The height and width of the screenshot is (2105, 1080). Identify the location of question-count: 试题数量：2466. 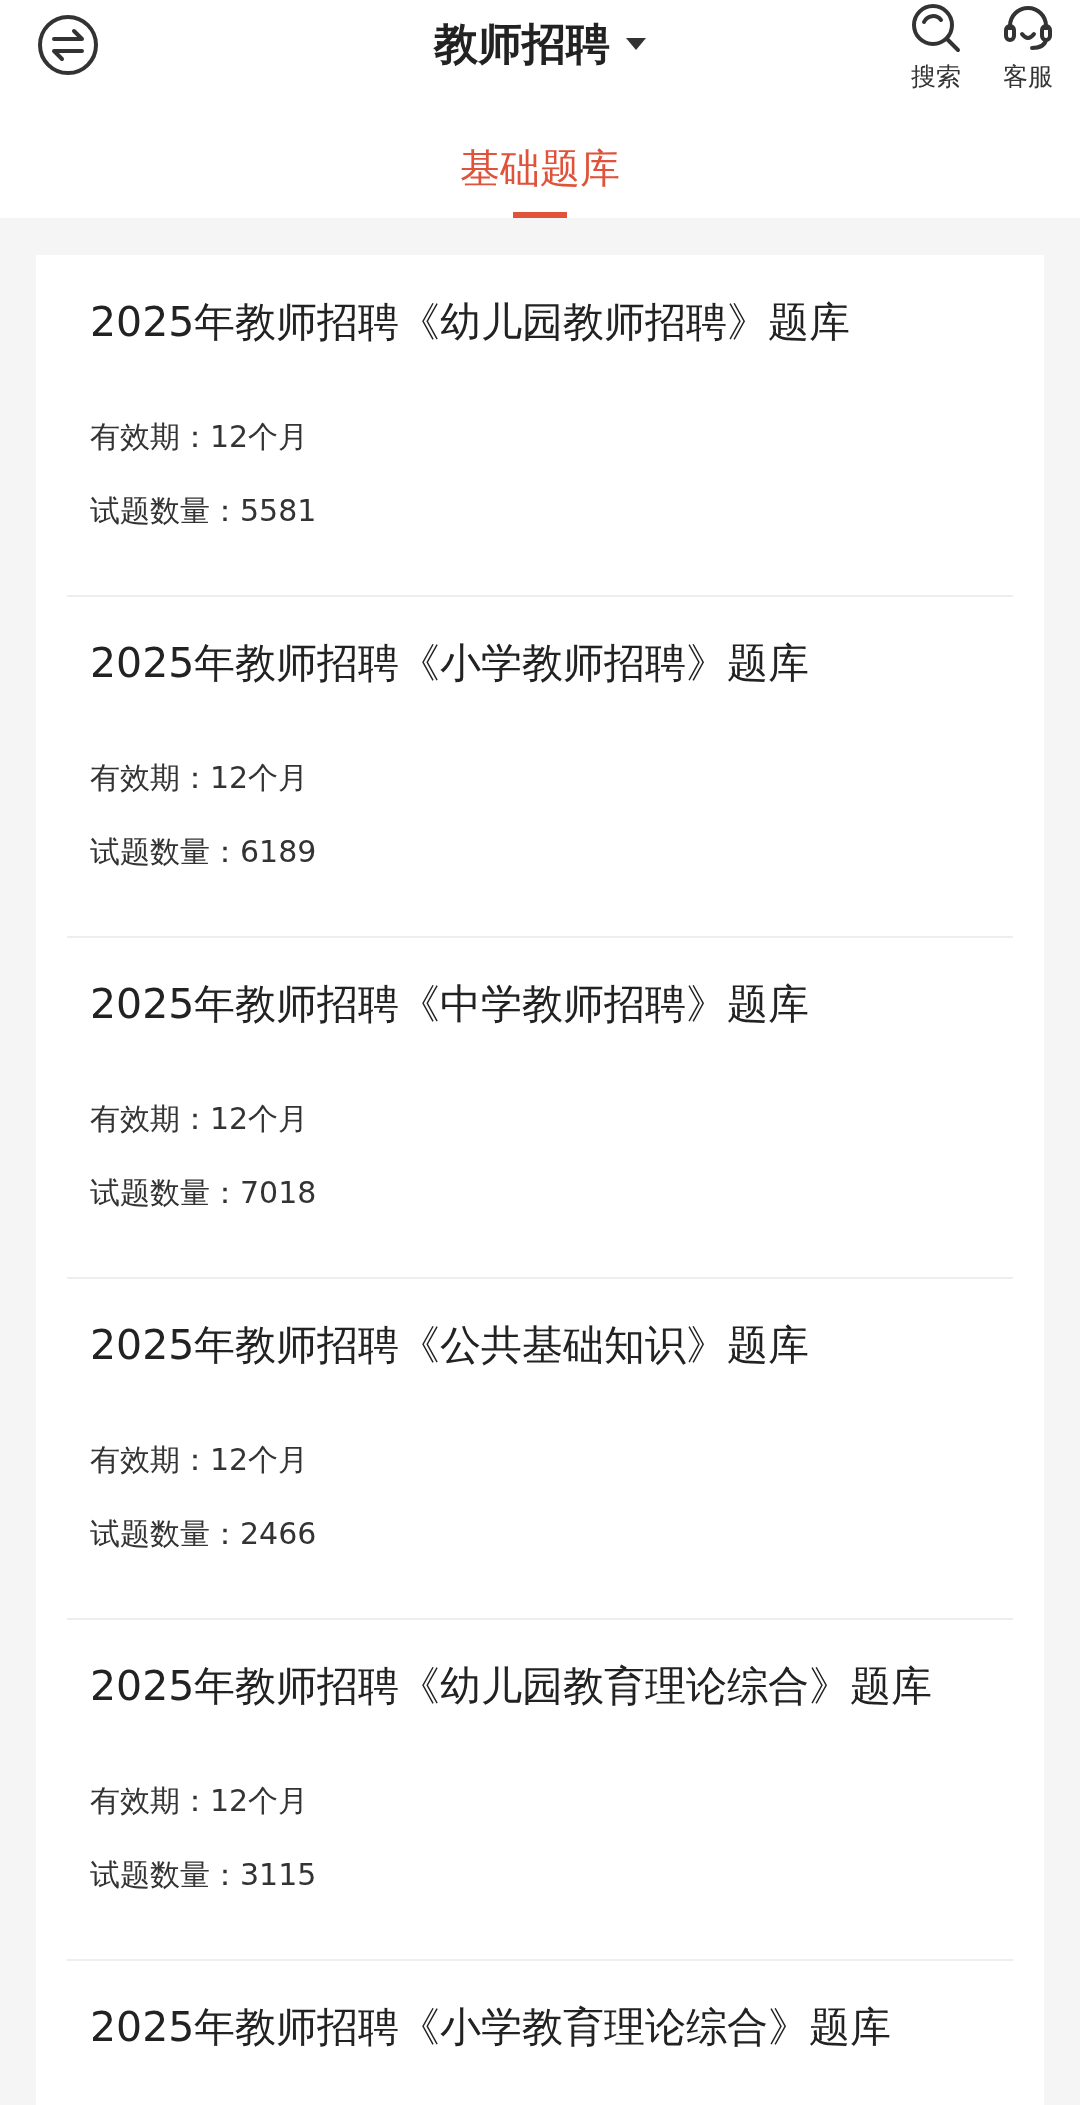
(204, 1534).